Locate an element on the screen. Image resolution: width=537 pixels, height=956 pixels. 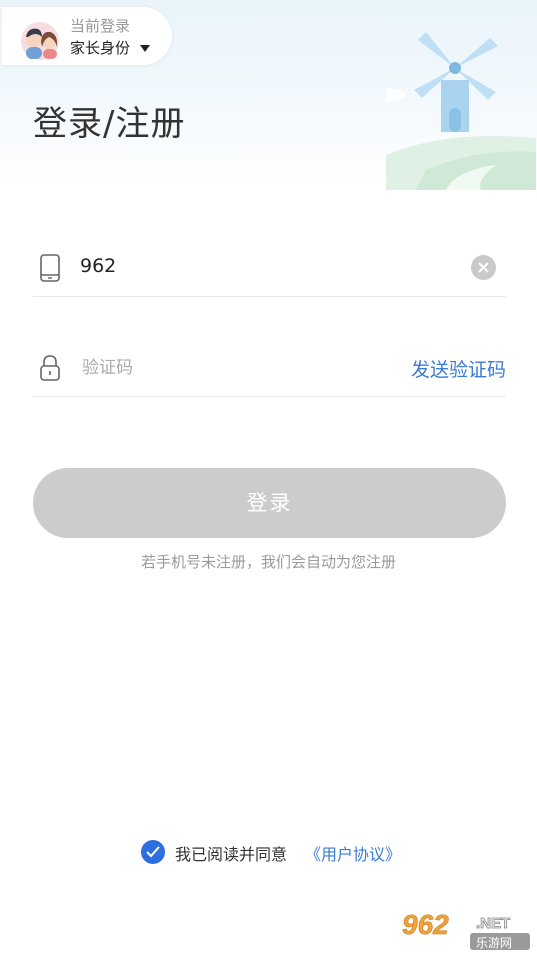
identity-caption: 当前登录 is located at coordinates (100, 26).